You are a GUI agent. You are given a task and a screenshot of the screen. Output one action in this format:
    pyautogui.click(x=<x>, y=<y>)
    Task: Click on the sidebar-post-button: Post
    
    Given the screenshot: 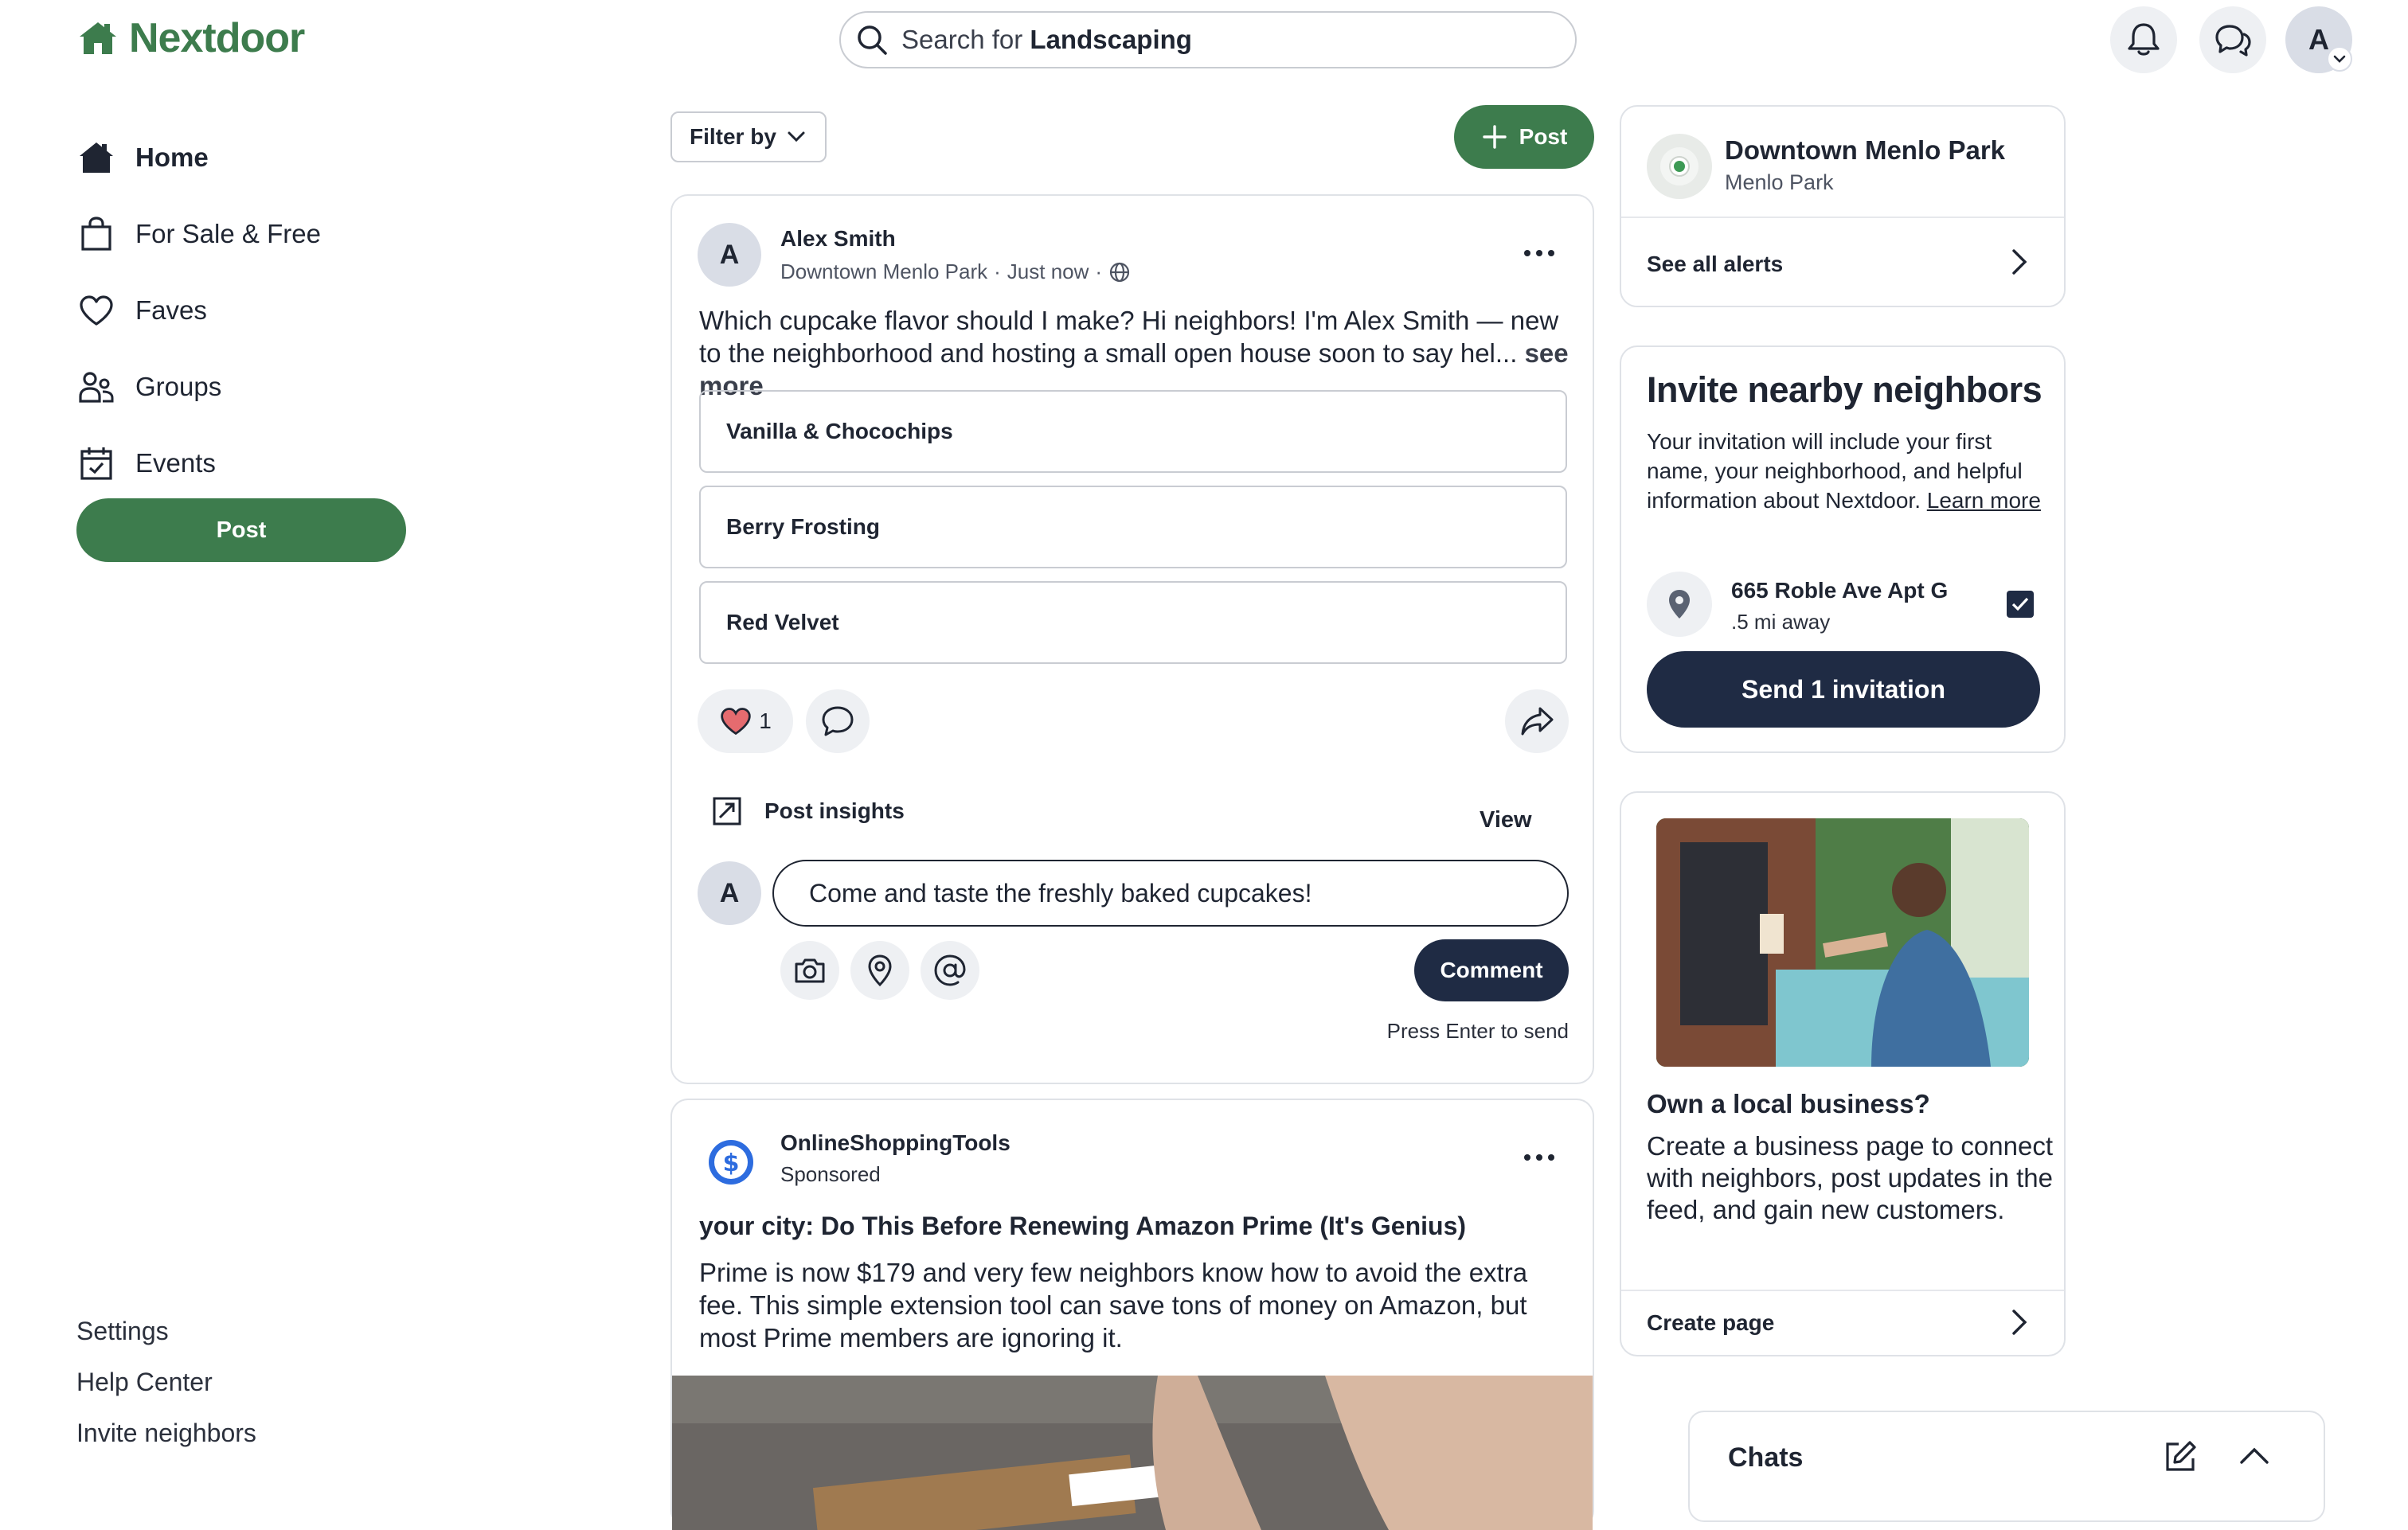 What is the action you would take?
    pyautogui.click(x=241, y=530)
    